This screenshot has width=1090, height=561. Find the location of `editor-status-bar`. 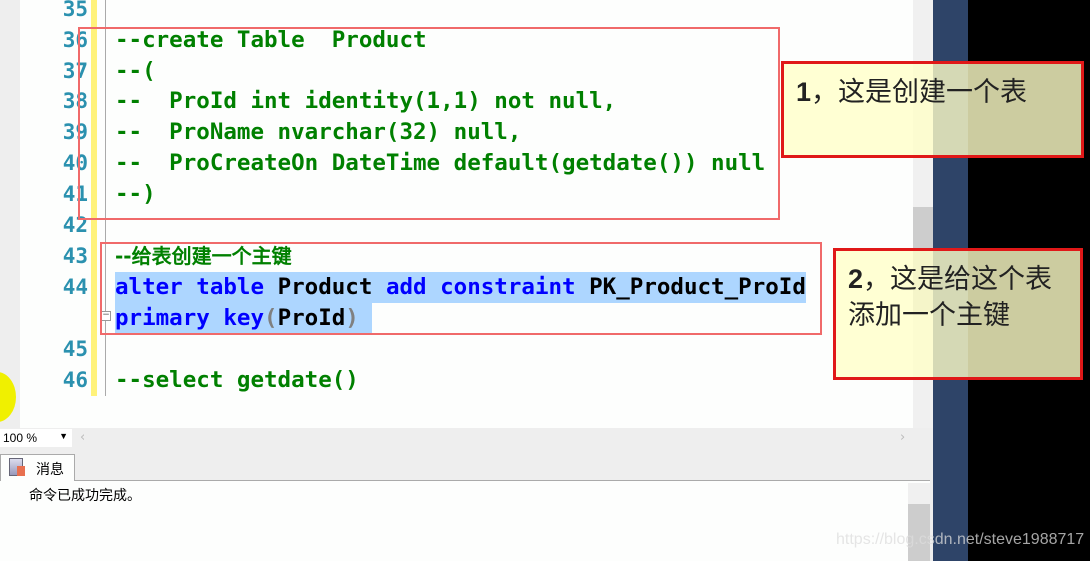

editor-status-bar is located at coordinates (466, 438).